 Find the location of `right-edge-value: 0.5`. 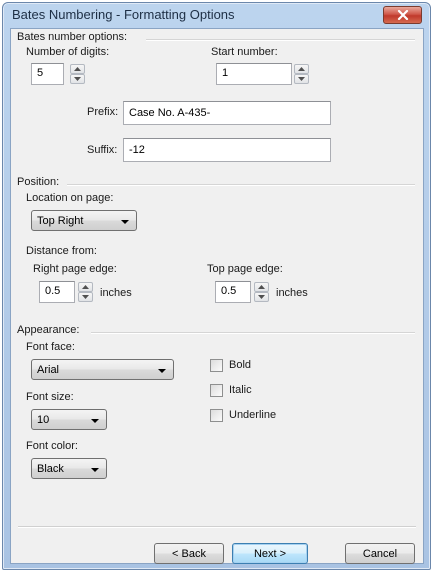

right-edge-value: 0.5 is located at coordinates (53, 291).